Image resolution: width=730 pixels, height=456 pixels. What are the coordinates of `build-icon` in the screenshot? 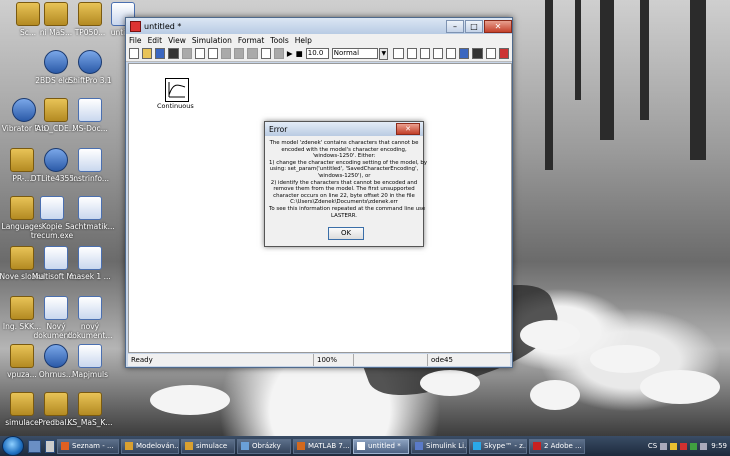 It's located at (398, 53).